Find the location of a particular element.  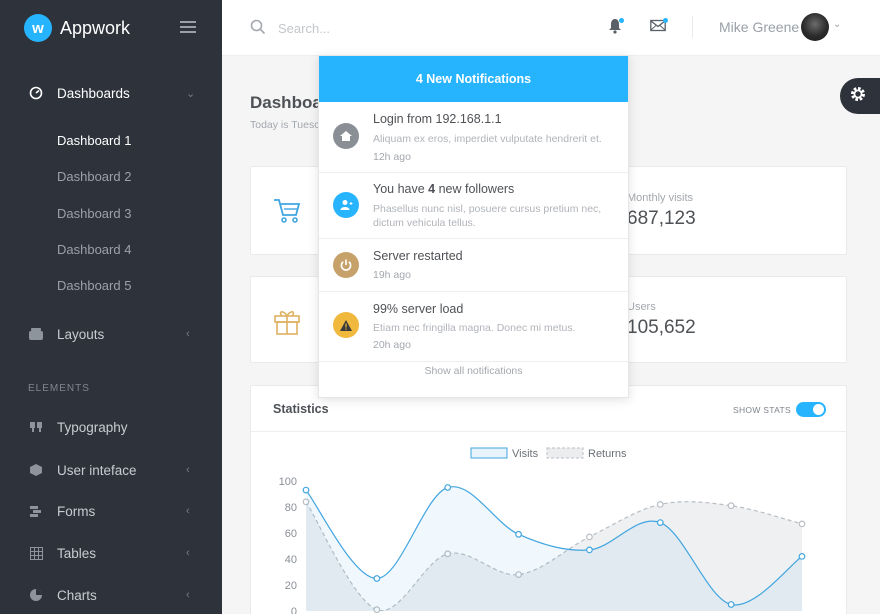

stat-value: 687,123 is located at coordinates (661, 218).